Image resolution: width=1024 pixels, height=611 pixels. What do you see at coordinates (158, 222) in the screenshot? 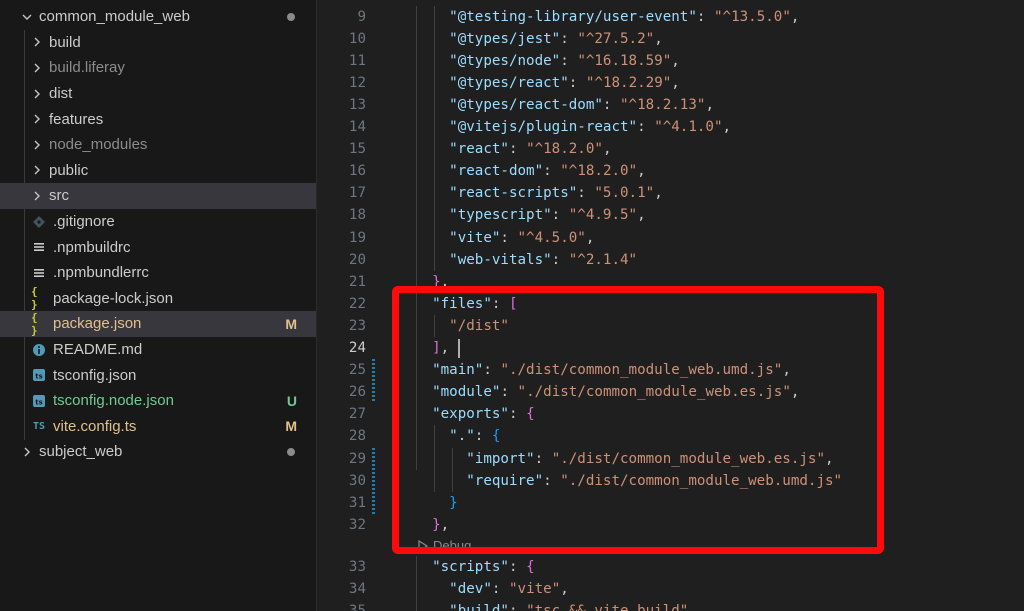
I see `explorer-file-gitignore: .gitignore` at bounding box center [158, 222].